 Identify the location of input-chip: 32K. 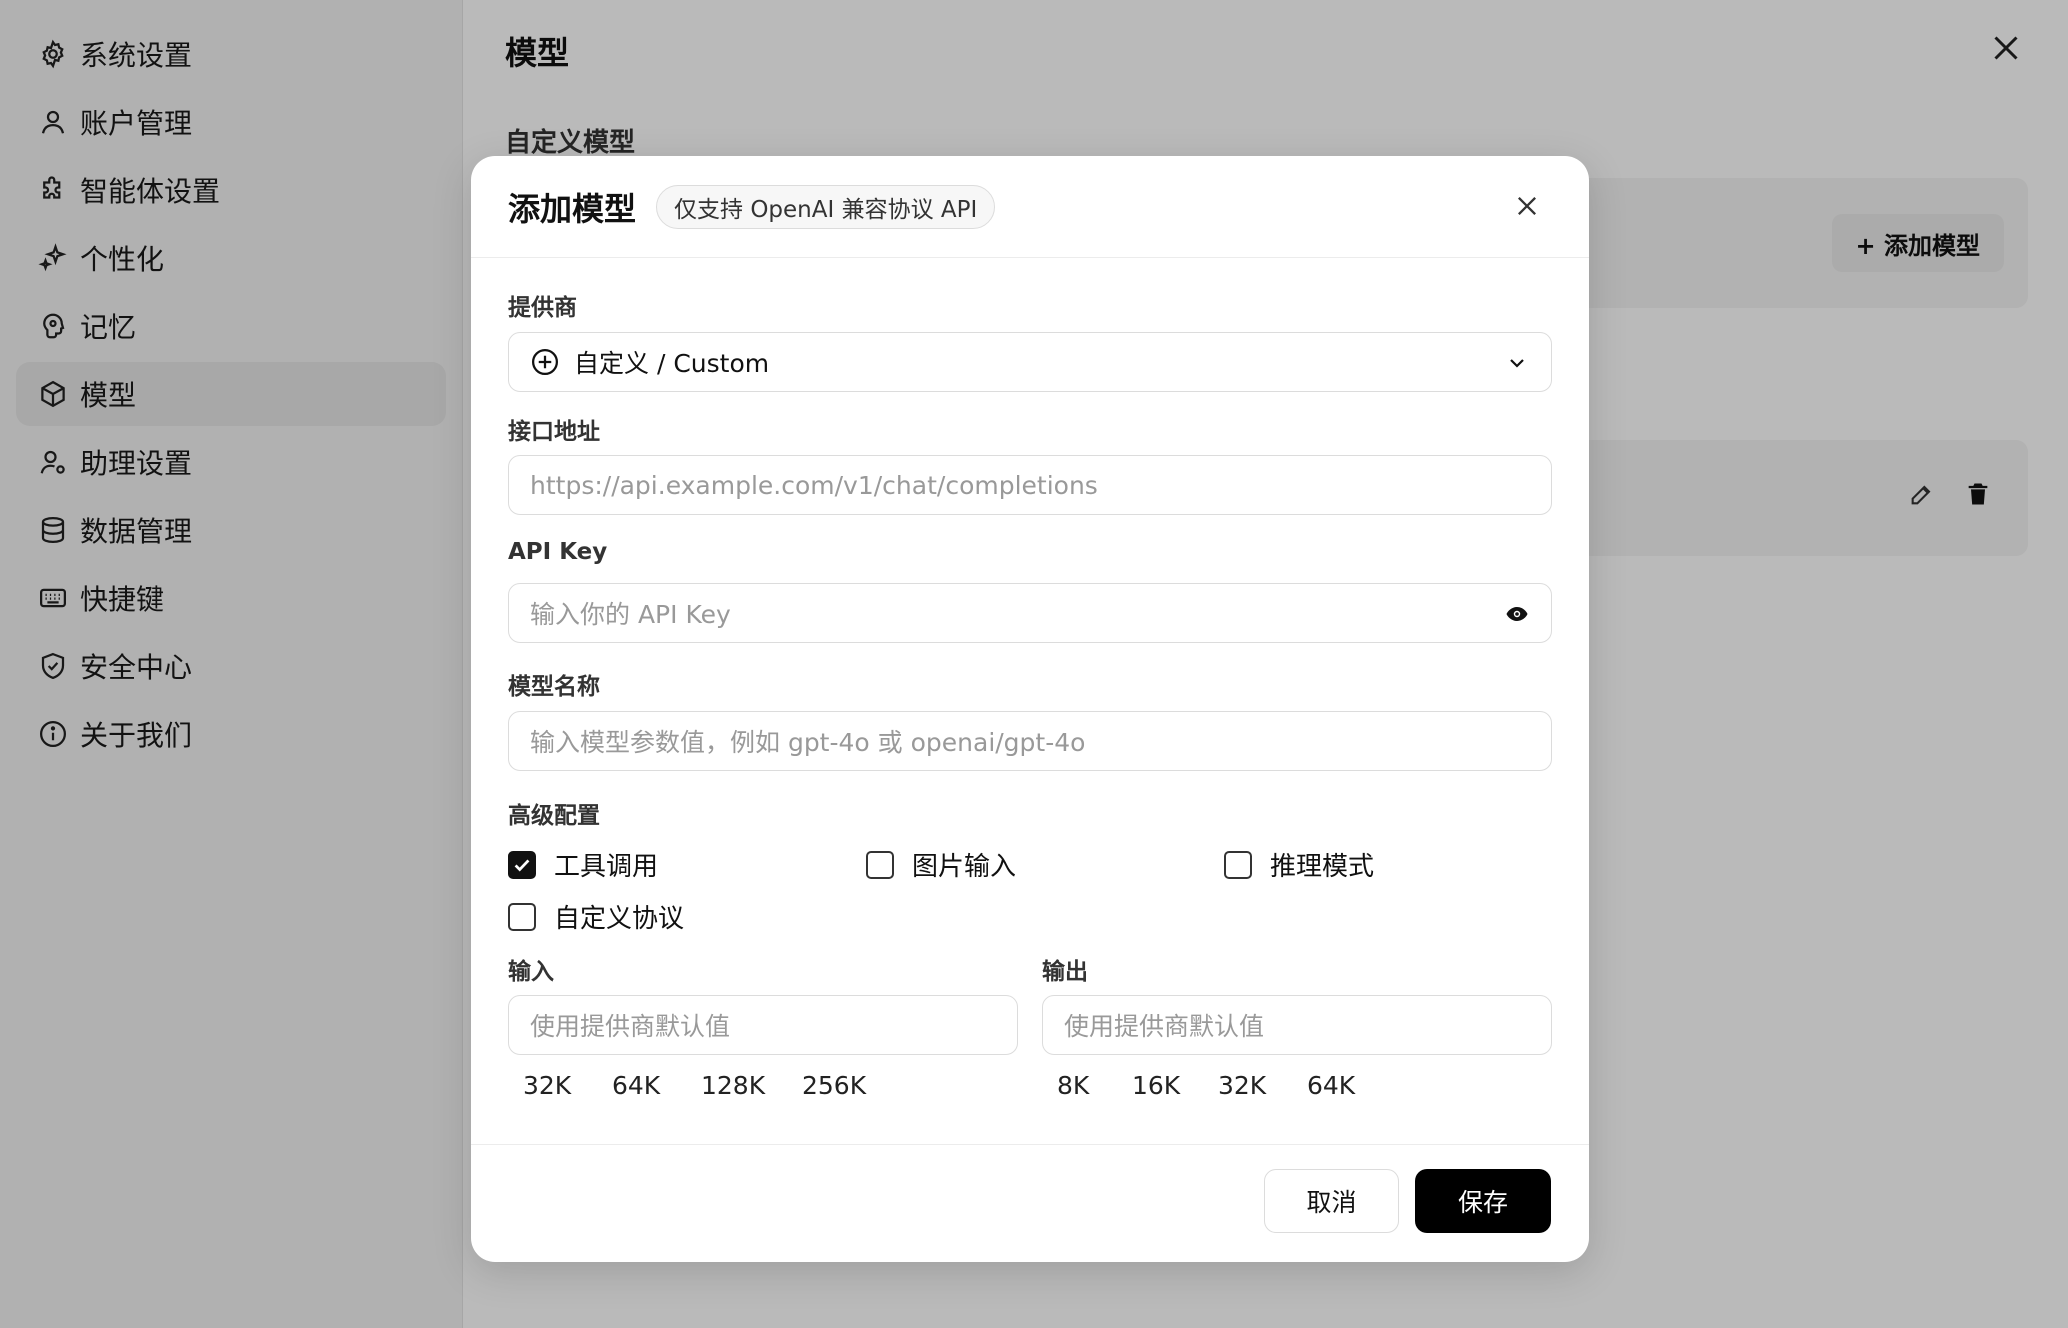
(547, 1085).